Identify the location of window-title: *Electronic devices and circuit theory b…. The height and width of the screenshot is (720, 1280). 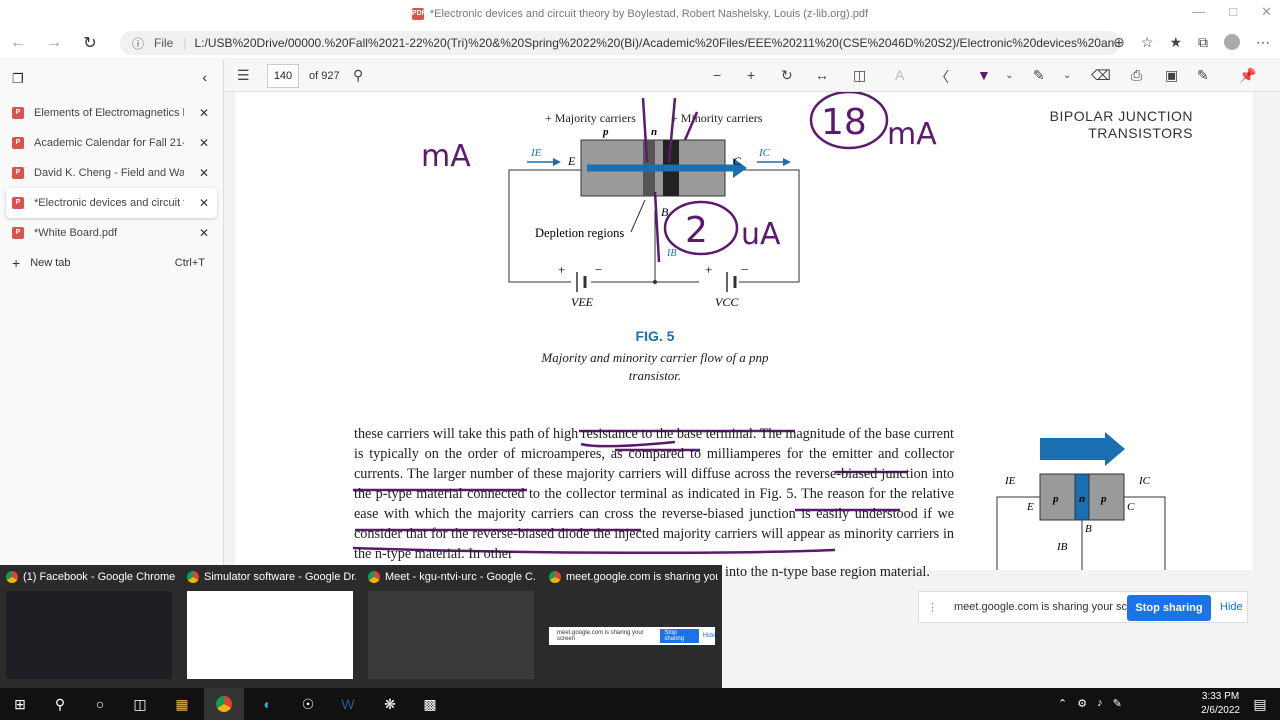
(649, 14).